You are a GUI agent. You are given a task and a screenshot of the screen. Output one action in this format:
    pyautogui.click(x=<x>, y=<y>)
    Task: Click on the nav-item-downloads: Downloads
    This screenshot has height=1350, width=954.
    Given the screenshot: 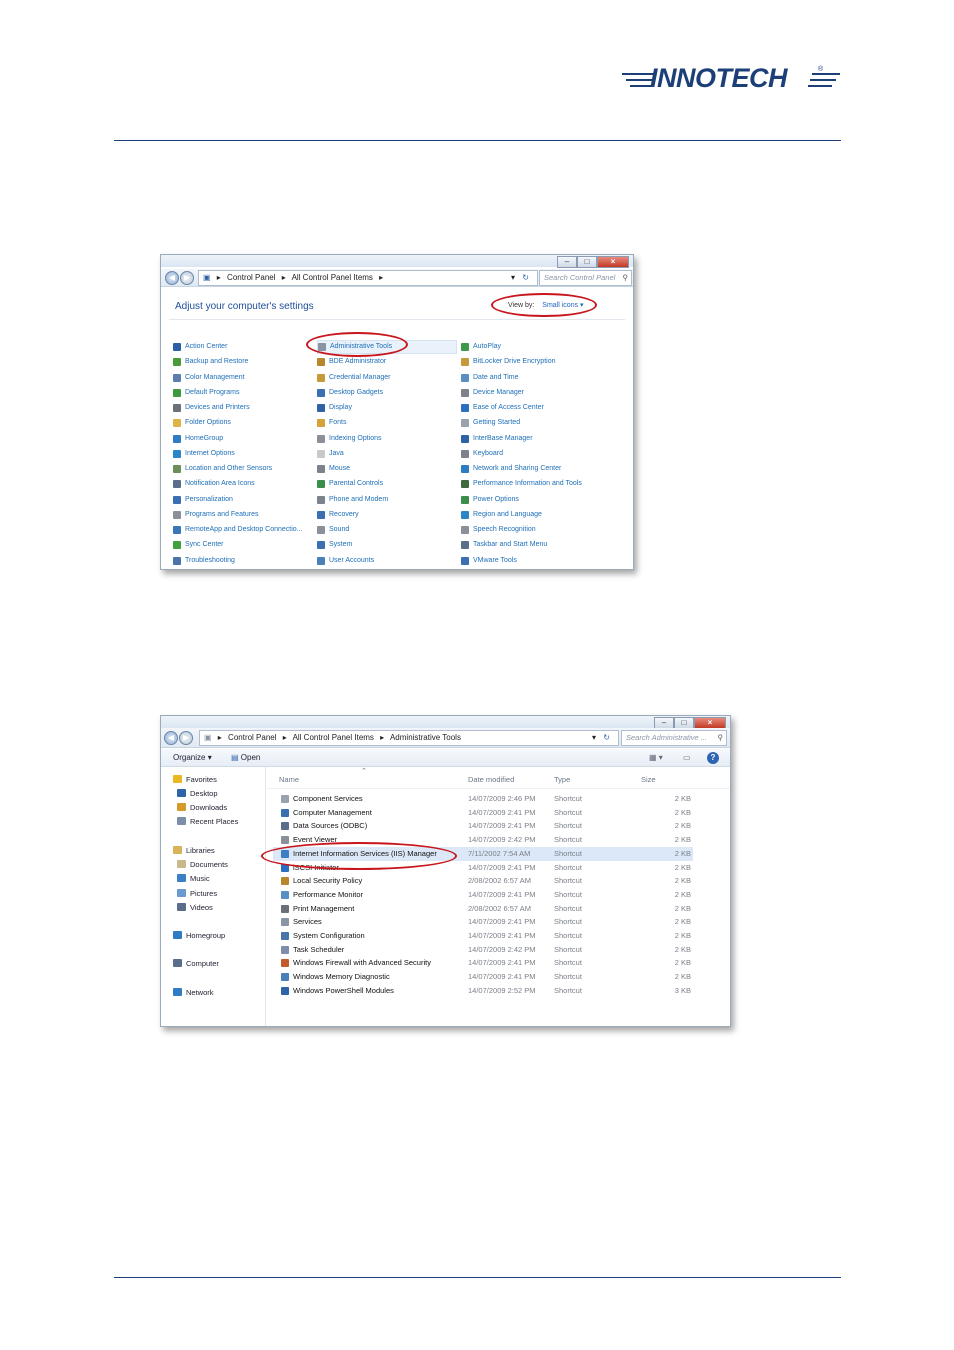 What is the action you would take?
    pyautogui.click(x=202, y=807)
    